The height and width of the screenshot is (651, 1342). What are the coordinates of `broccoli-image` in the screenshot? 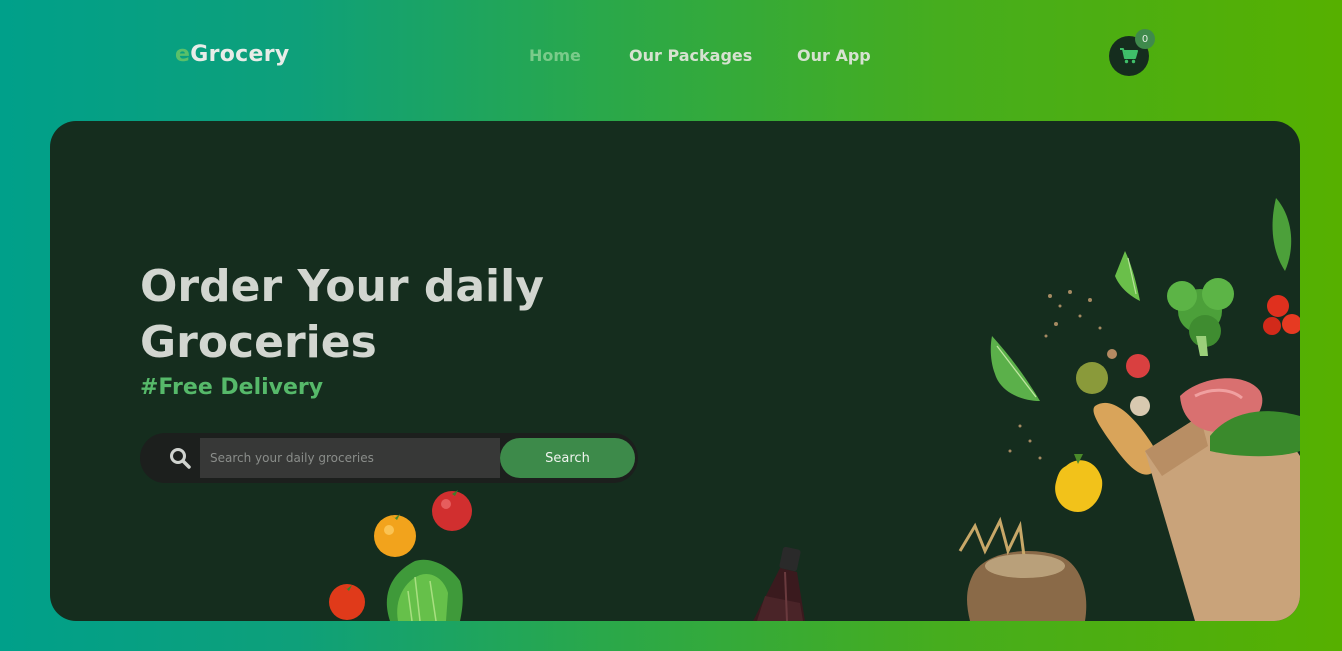 It's located at (1200, 317).